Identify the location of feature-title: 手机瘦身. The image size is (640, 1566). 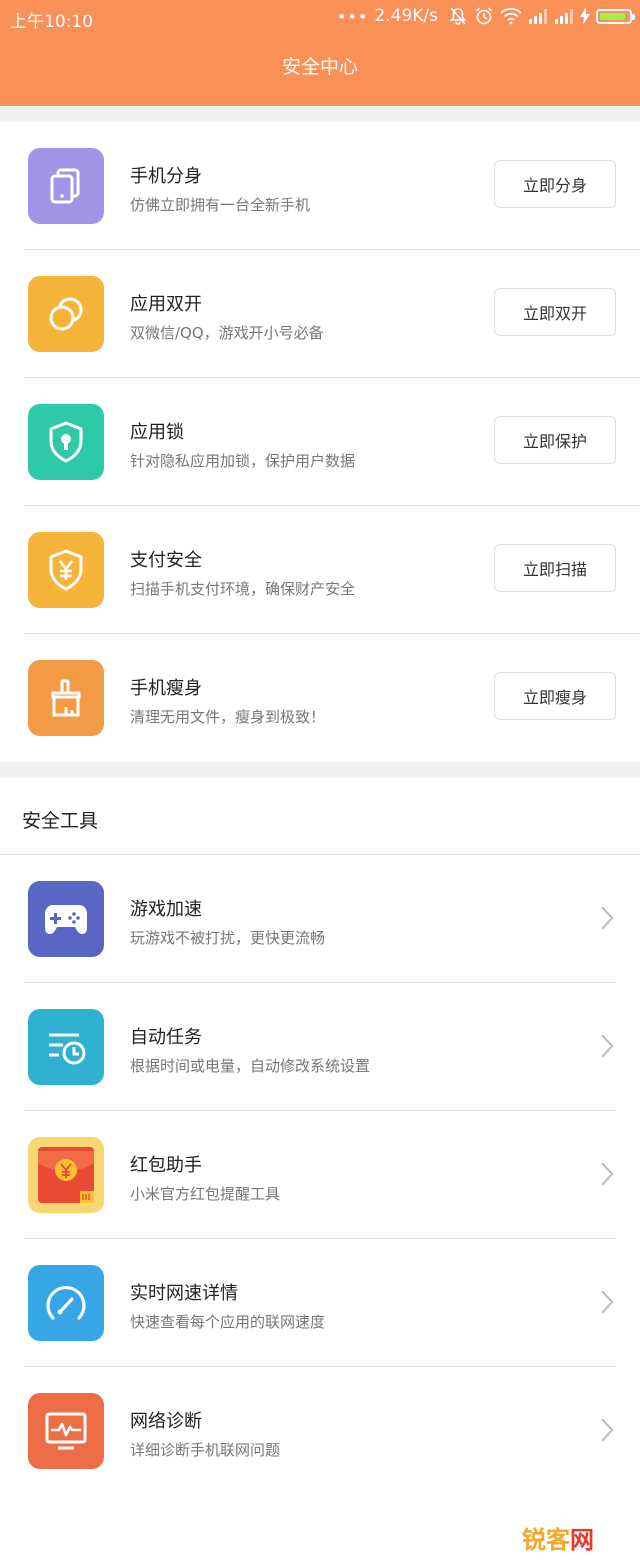
(166, 688).